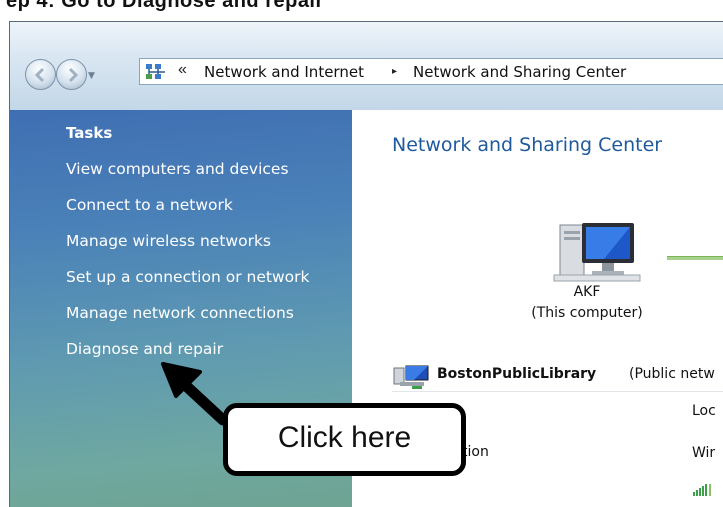  Describe the element at coordinates (149, 205) in the screenshot. I see `task-connect-to-a-network: Connect to a network` at that location.